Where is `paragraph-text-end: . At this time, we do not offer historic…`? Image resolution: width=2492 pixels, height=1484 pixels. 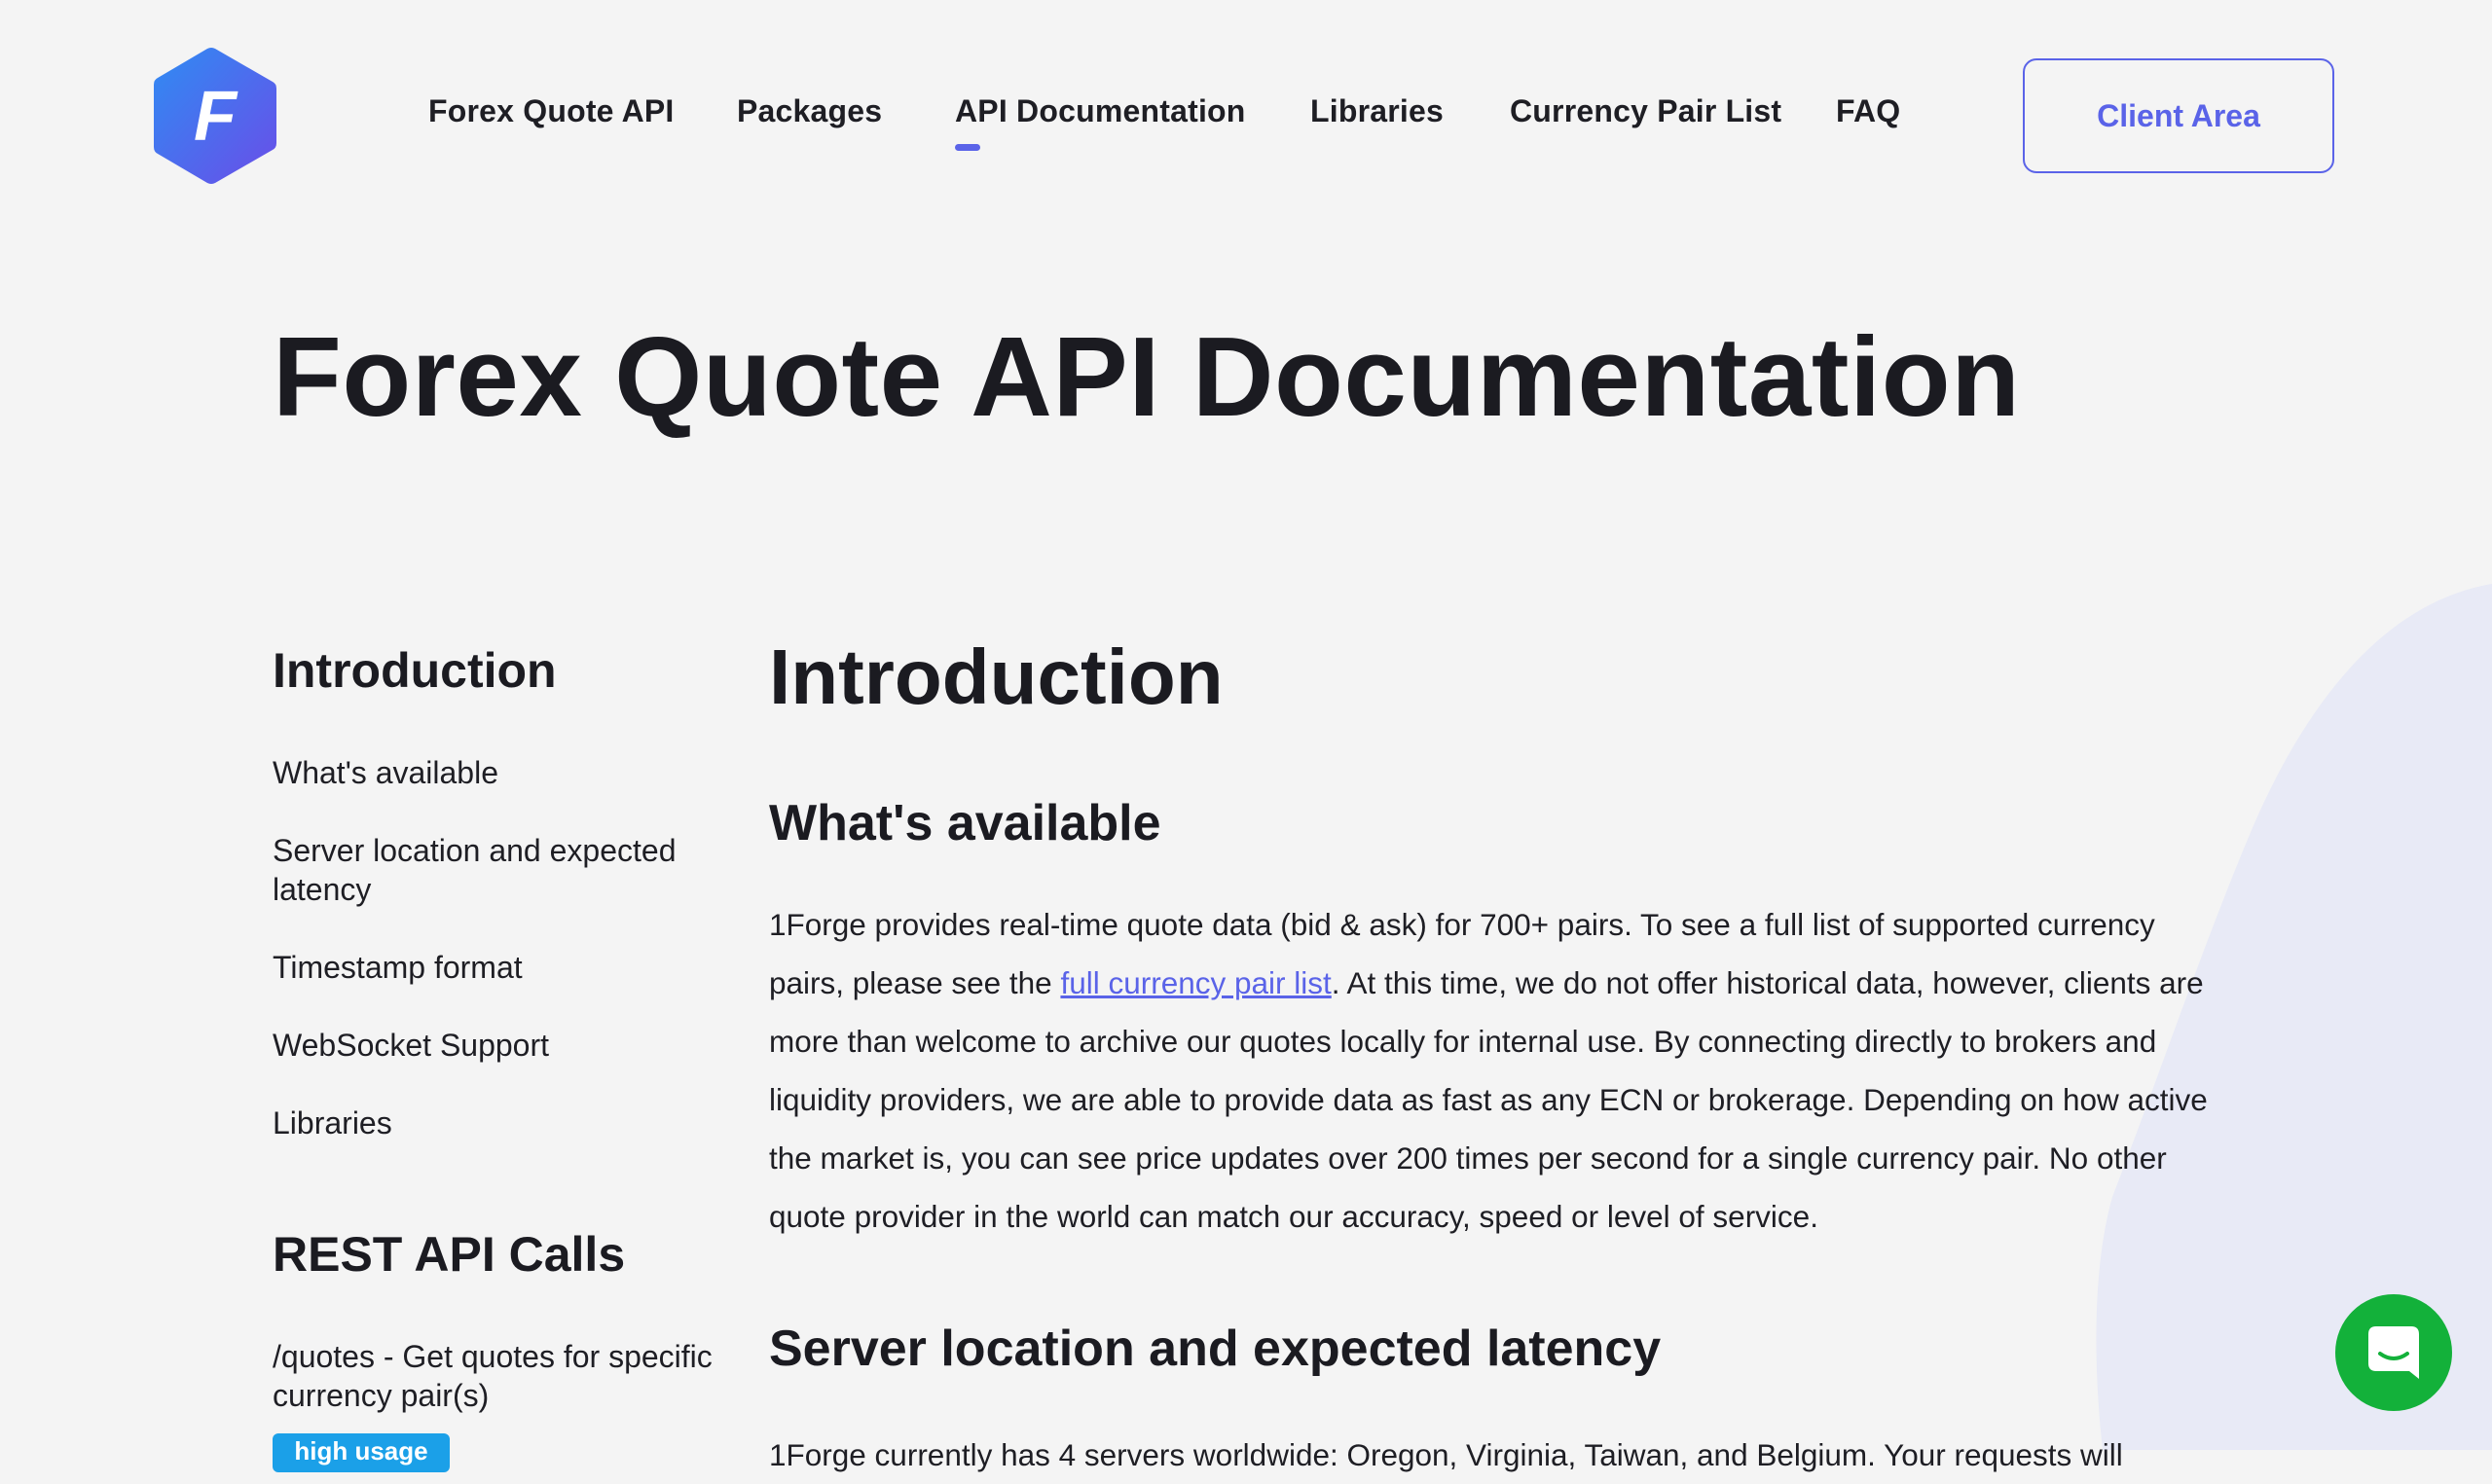 paragraph-text-end: . At this time, we do not offer historic… is located at coordinates (1488, 1099).